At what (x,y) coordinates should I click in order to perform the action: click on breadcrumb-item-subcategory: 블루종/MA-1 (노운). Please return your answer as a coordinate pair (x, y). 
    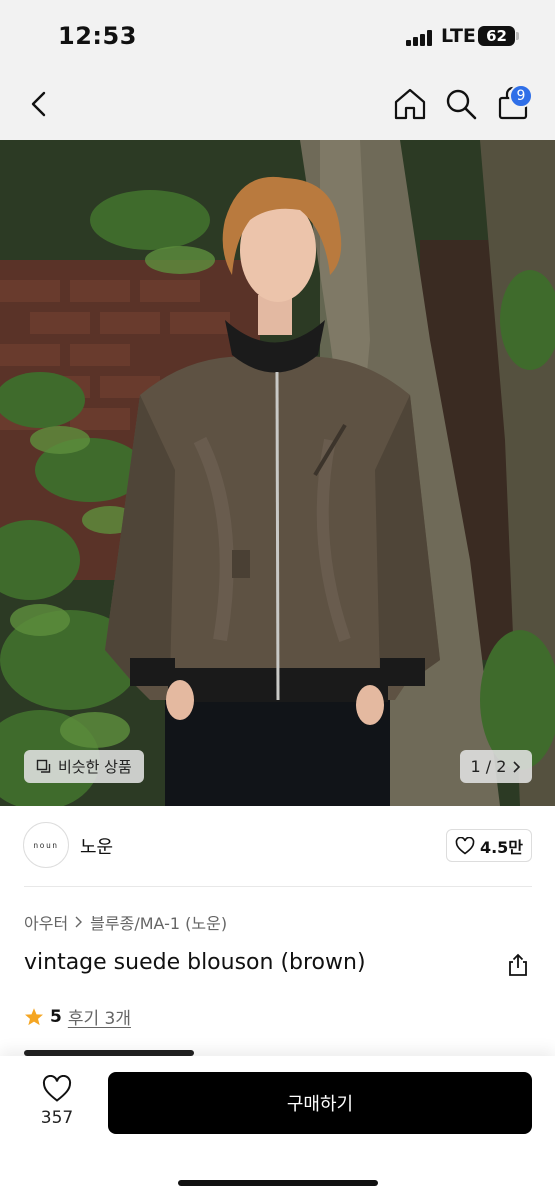
    Looking at the image, I should click on (158, 922).